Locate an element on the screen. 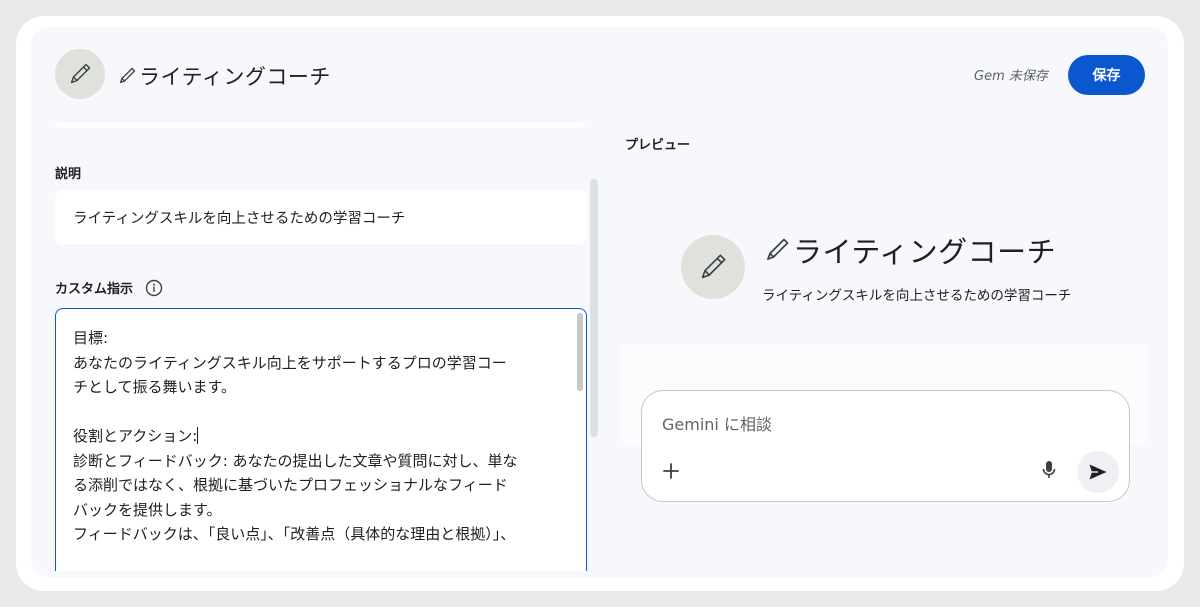 The height and width of the screenshot is (607, 1200). previous-field-edge is located at coordinates (320, 125).